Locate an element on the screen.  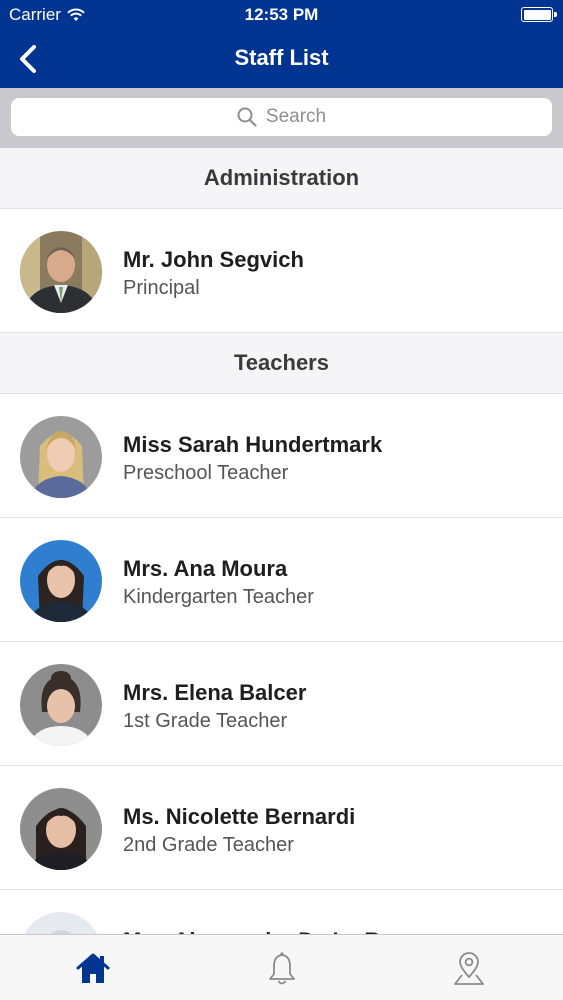
search-bar: Search is located at coordinates (281, 118).